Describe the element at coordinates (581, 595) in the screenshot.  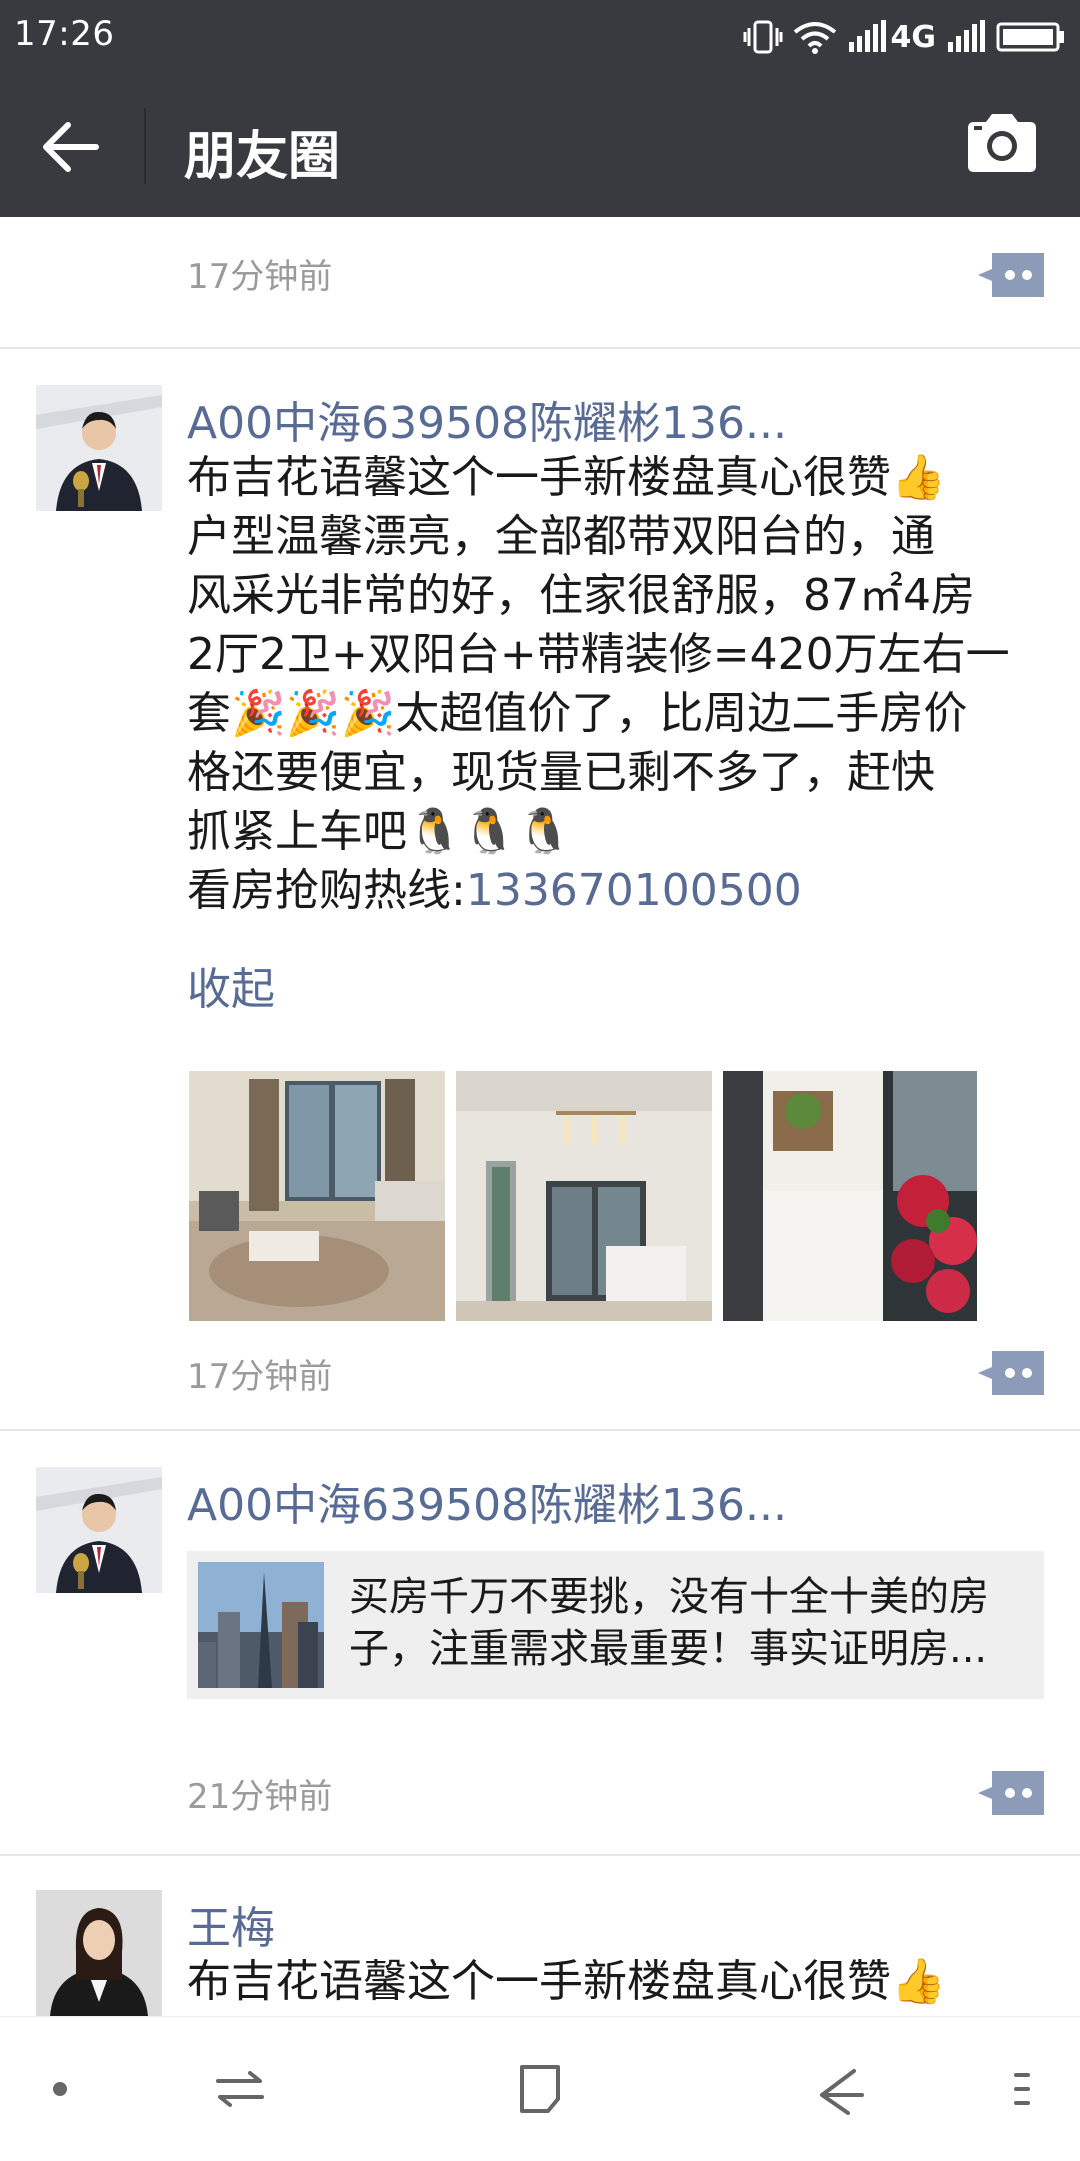
I see `post-text-line: 风采光非常的好，住家很舒服，87㎡4房` at that location.